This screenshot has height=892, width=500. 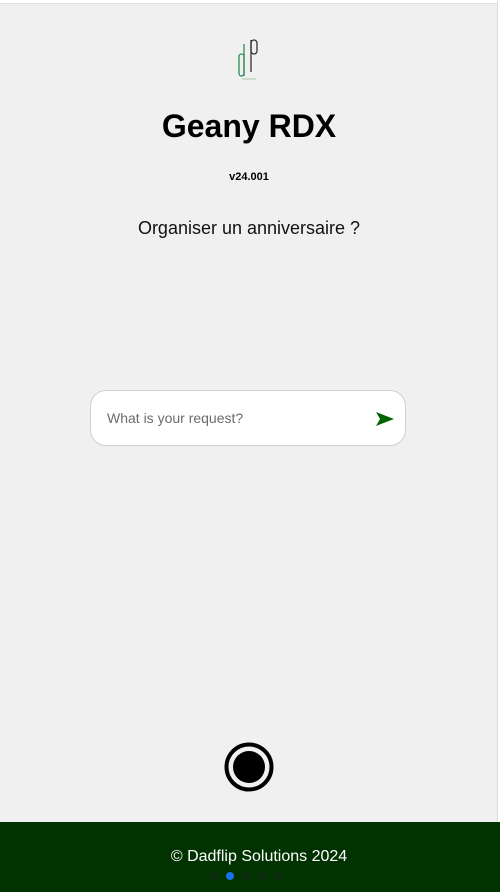 I want to click on prompt-suggestion: Organiser un anniversaire ?, so click(x=249, y=228).